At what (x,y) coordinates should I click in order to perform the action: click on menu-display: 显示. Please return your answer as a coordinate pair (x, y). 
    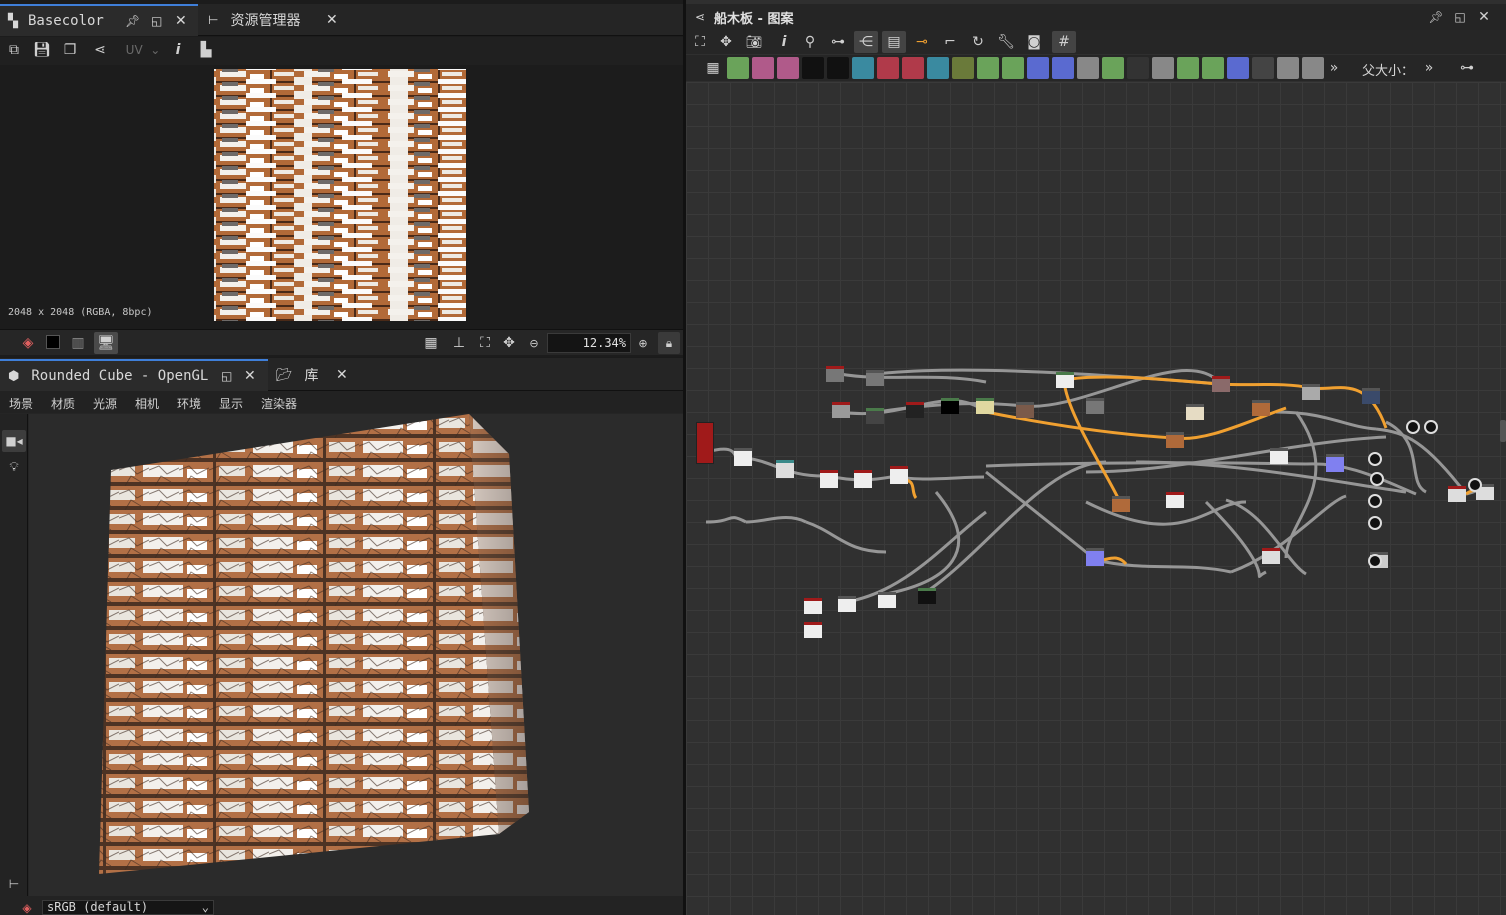
    Looking at the image, I should click on (231, 403).